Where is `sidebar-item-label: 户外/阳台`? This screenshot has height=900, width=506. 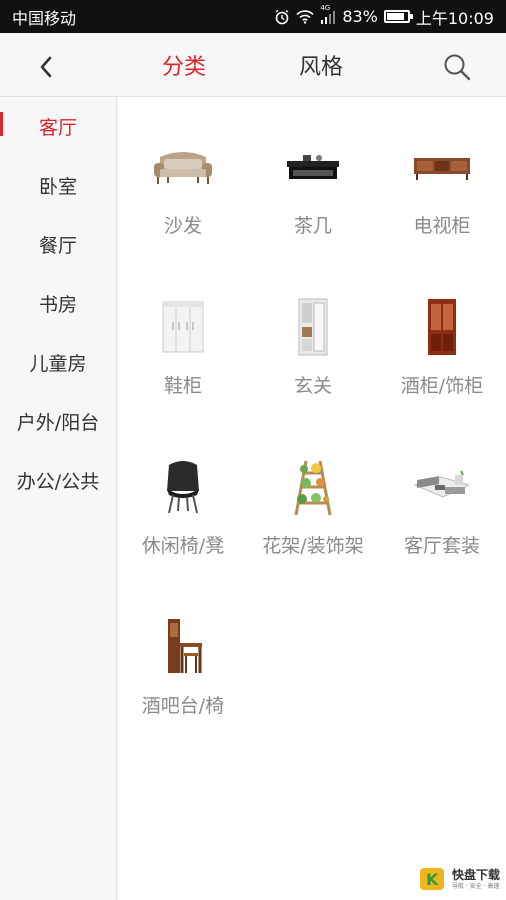
sidebar-item-label: 户外/阳台 is located at coordinates (58, 423).